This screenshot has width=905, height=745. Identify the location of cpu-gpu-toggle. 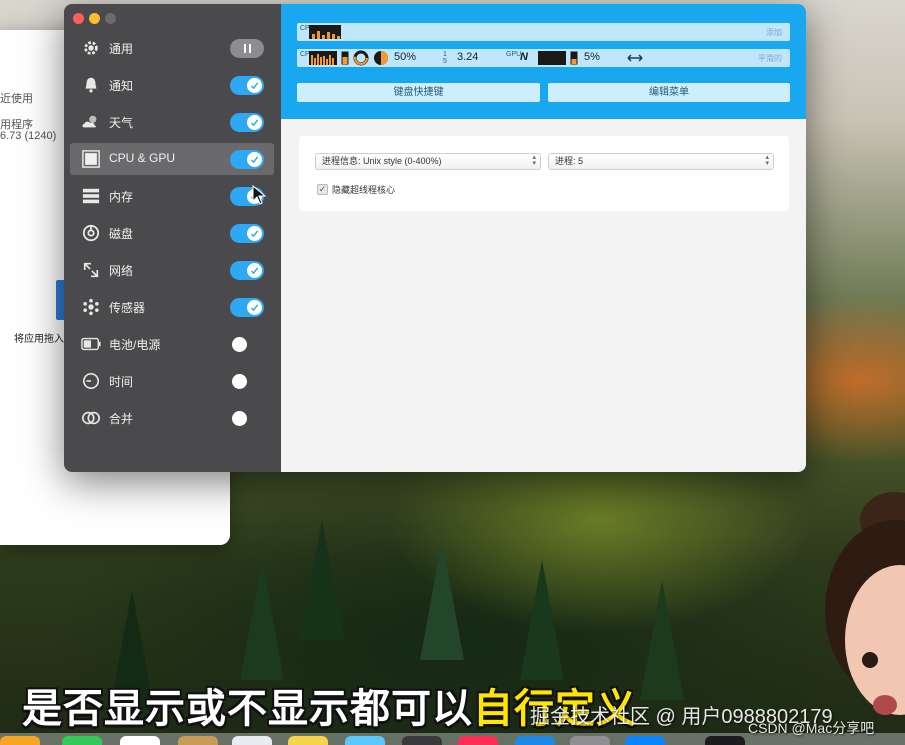
(247, 159).